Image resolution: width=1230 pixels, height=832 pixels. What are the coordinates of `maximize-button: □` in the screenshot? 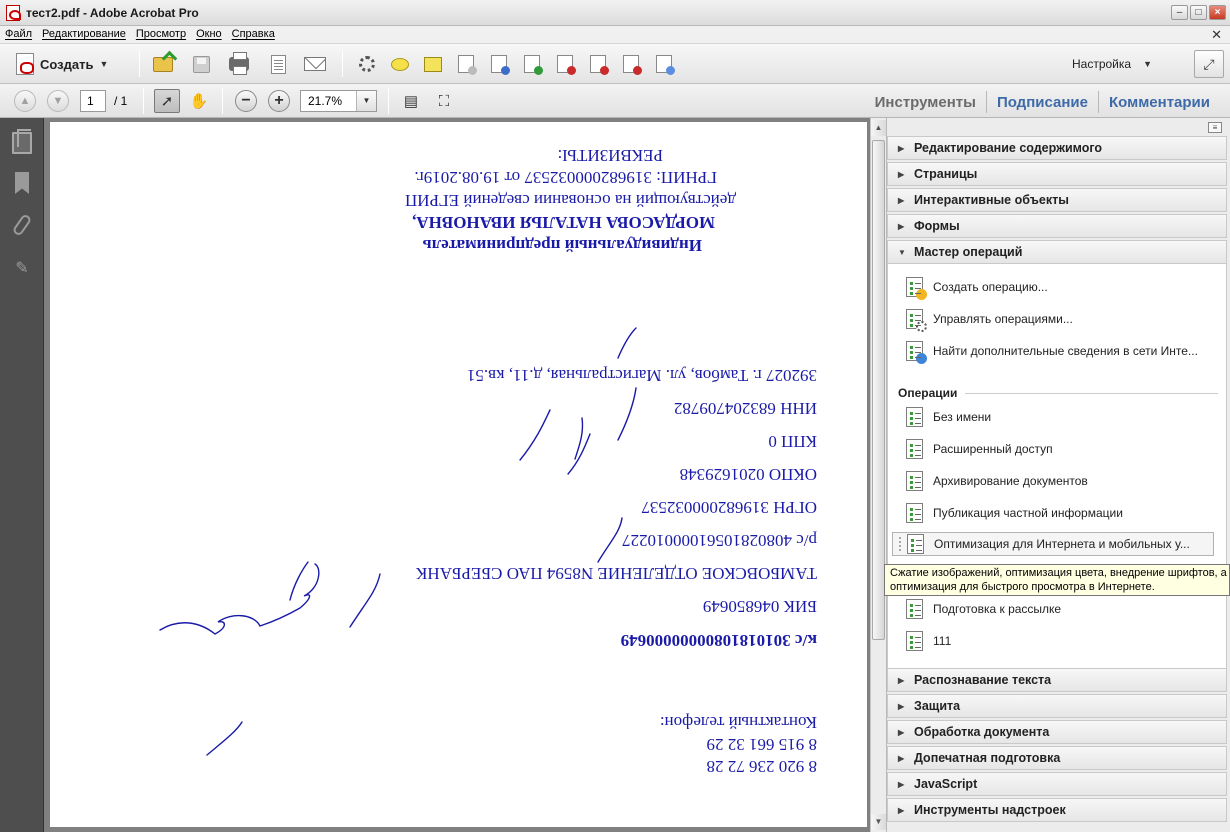 It's located at (1198, 12).